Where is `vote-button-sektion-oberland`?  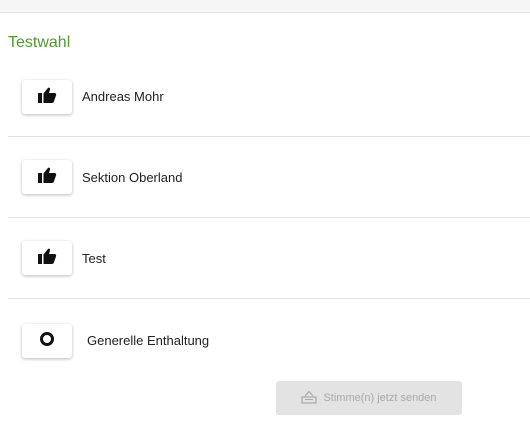
vote-button-sektion-oberland is located at coordinates (47, 177).